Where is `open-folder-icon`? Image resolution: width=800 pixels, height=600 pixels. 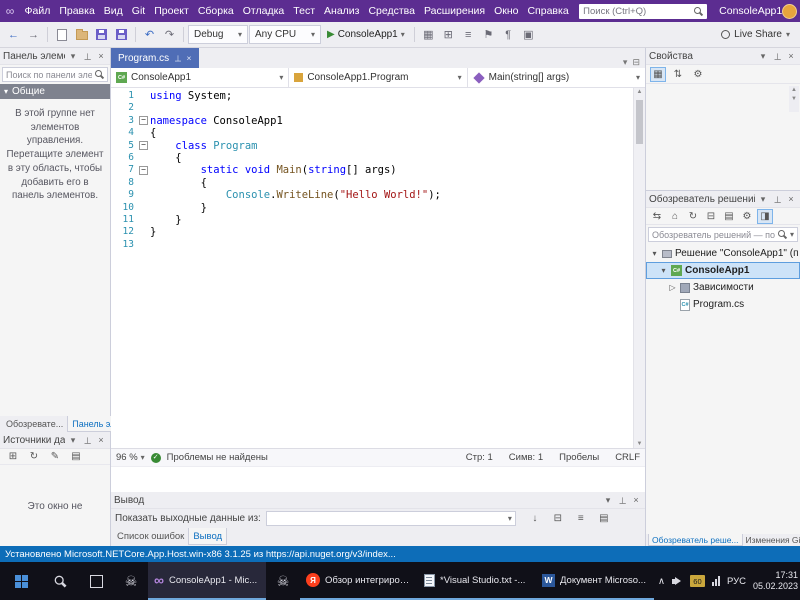 open-folder-icon is located at coordinates (81, 35).